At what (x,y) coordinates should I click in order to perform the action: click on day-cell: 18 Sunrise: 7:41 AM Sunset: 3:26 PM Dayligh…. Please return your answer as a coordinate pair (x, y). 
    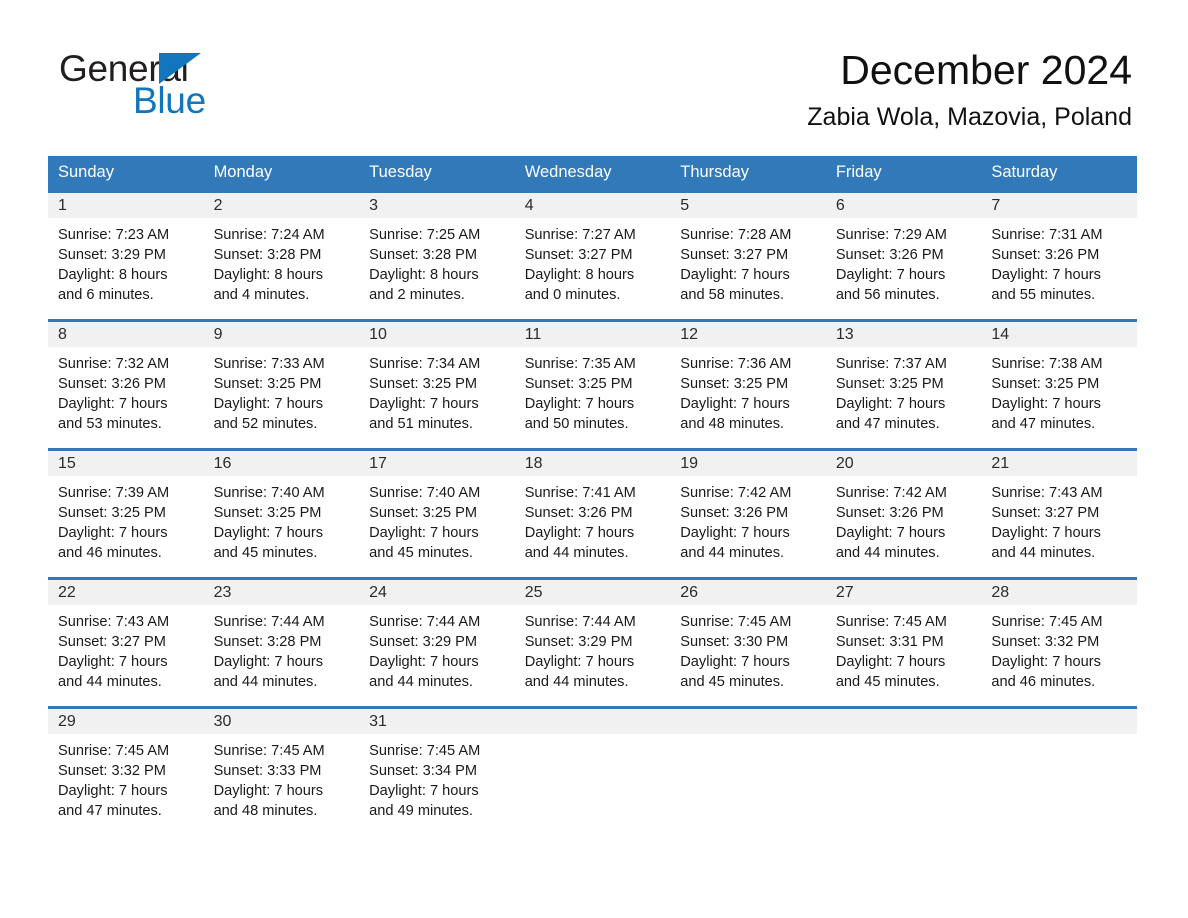
    Looking at the image, I should click on (592, 505).